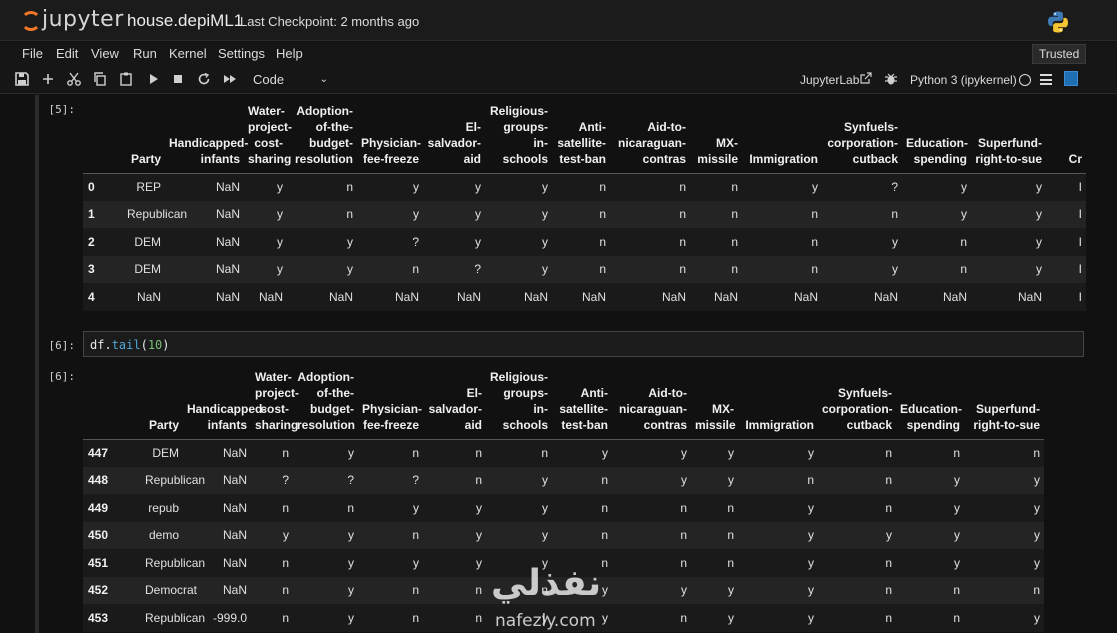 This screenshot has height=633, width=1117. I want to click on cut-icon, so click(74, 79).